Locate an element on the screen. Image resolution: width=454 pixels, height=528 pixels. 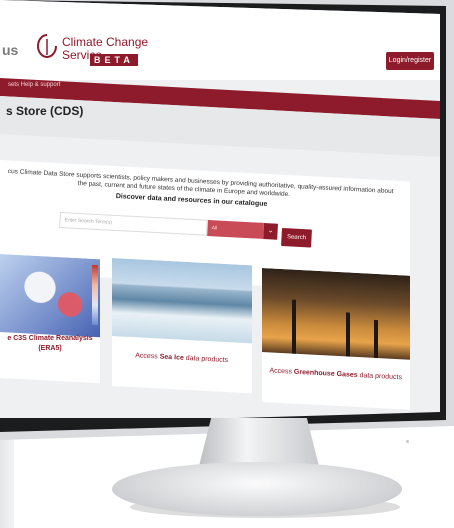
page-title: s Store (CDS) is located at coordinates (45, 111).